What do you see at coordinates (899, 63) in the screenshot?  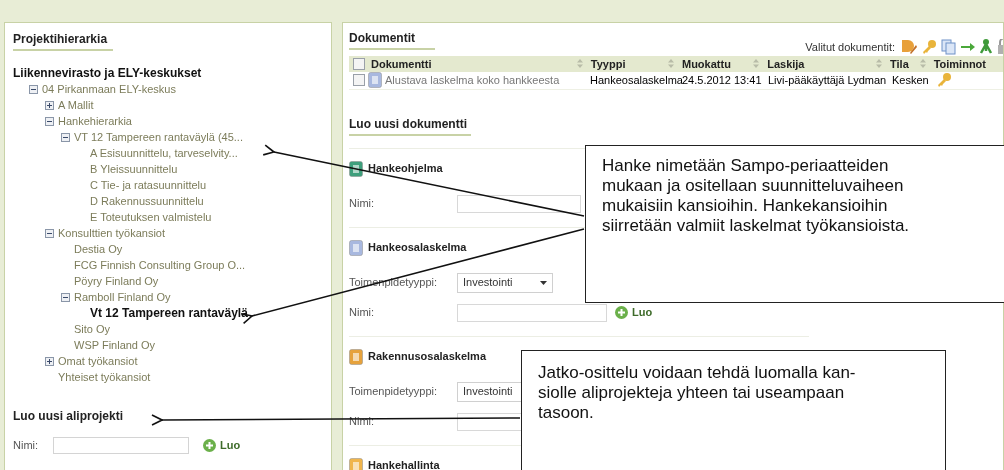 I see `column-header: Tila` at bounding box center [899, 63].